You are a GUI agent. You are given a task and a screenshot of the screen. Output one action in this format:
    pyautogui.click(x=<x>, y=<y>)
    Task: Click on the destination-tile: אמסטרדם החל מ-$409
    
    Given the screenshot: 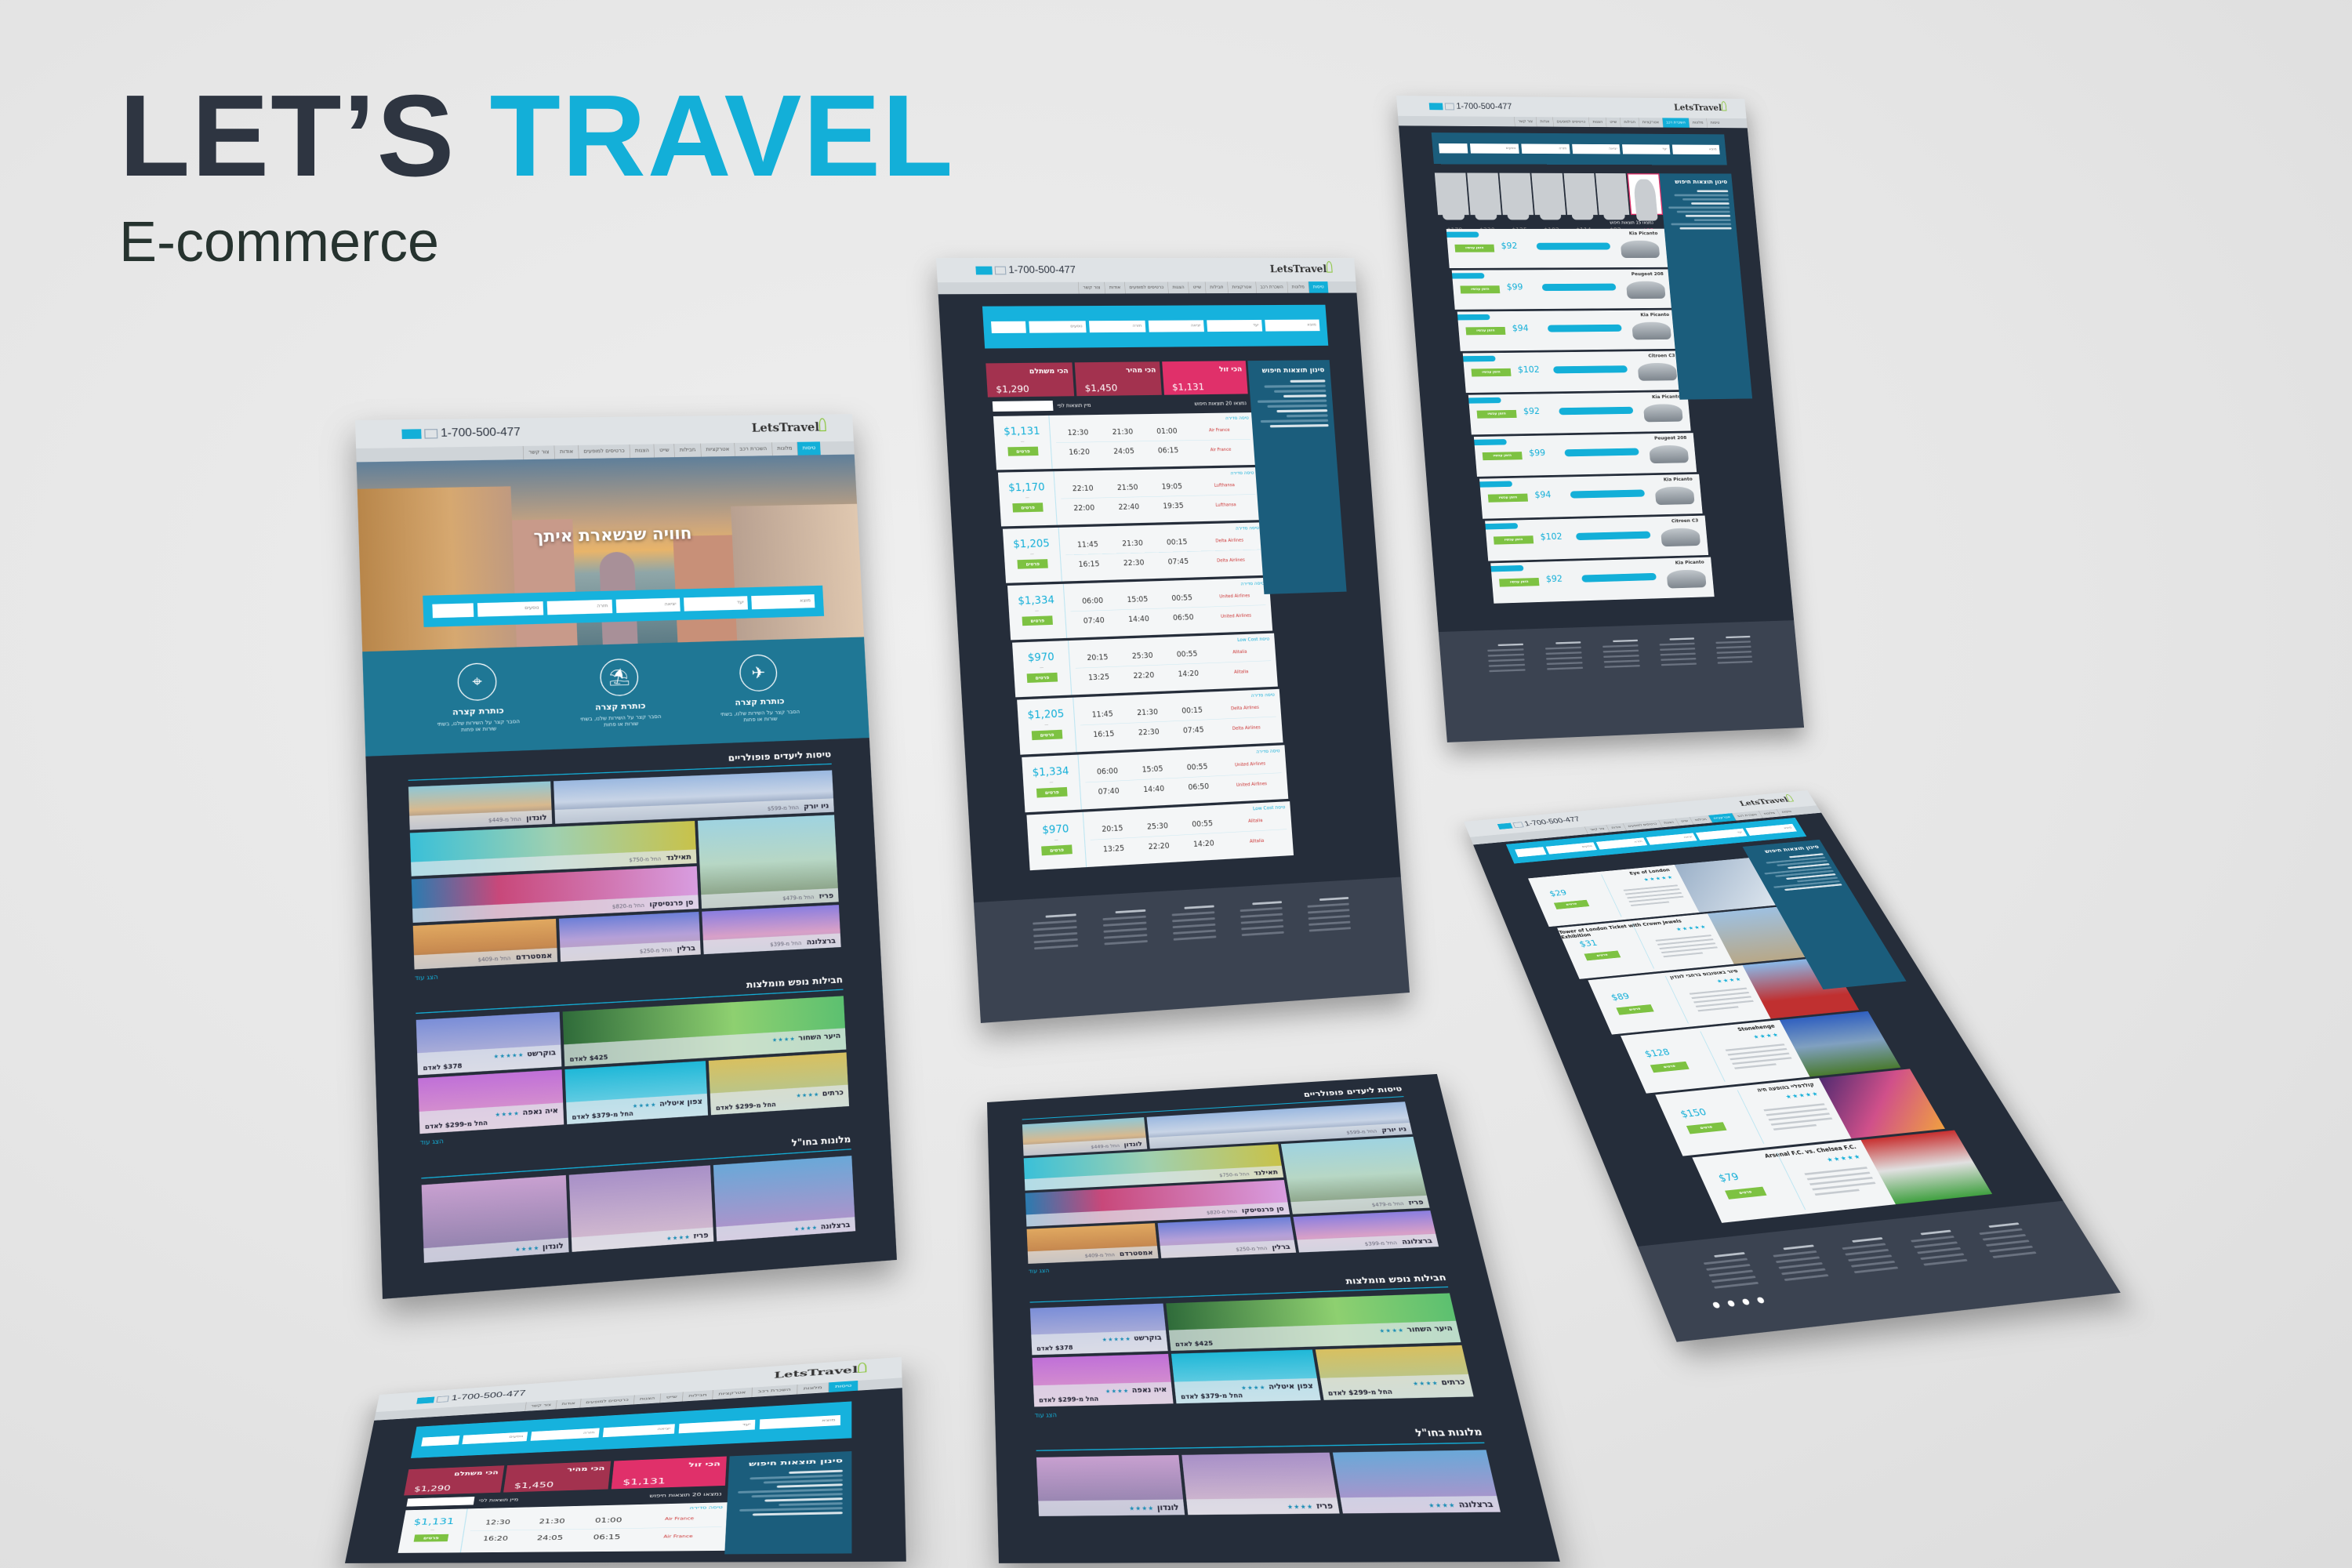 What is the action you would take?
    pyautogui.click(x=1093, y=1243)
    